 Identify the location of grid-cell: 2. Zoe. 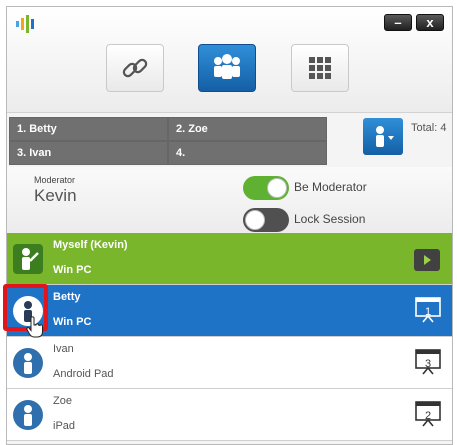
(247, 129).